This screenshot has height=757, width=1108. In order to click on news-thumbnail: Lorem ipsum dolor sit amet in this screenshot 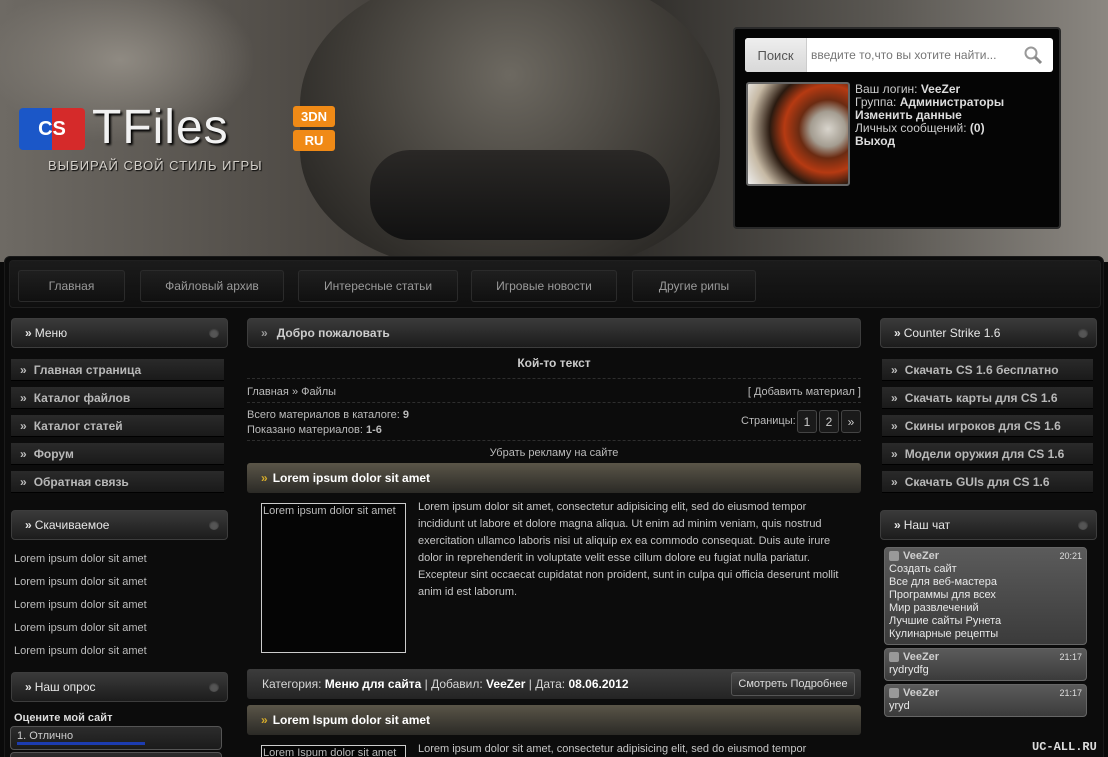, I will do `click(333, 578)`.